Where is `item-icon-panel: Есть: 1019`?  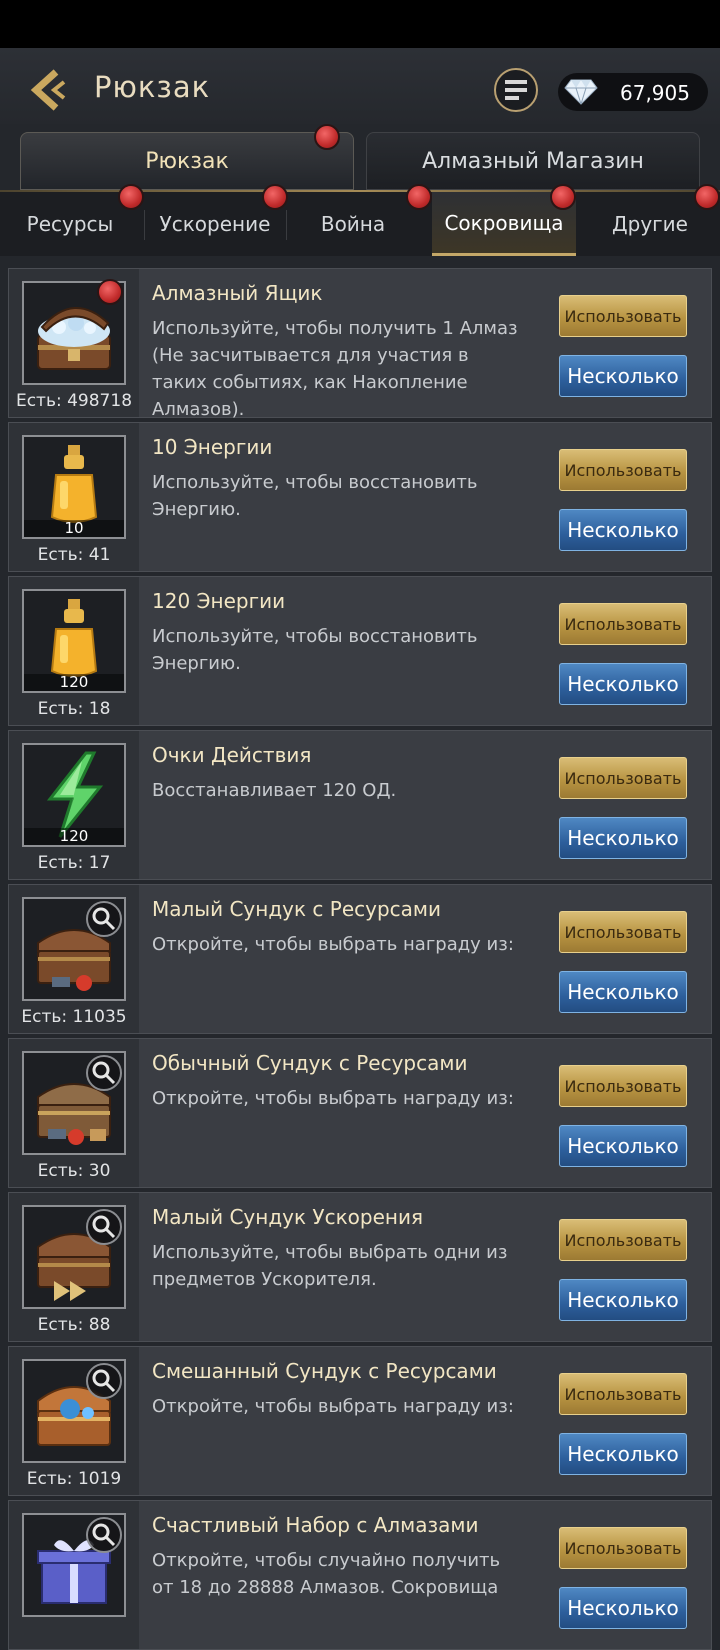
item-icon-panel: Есть: 1019 is located at coordinates (74, 1421).